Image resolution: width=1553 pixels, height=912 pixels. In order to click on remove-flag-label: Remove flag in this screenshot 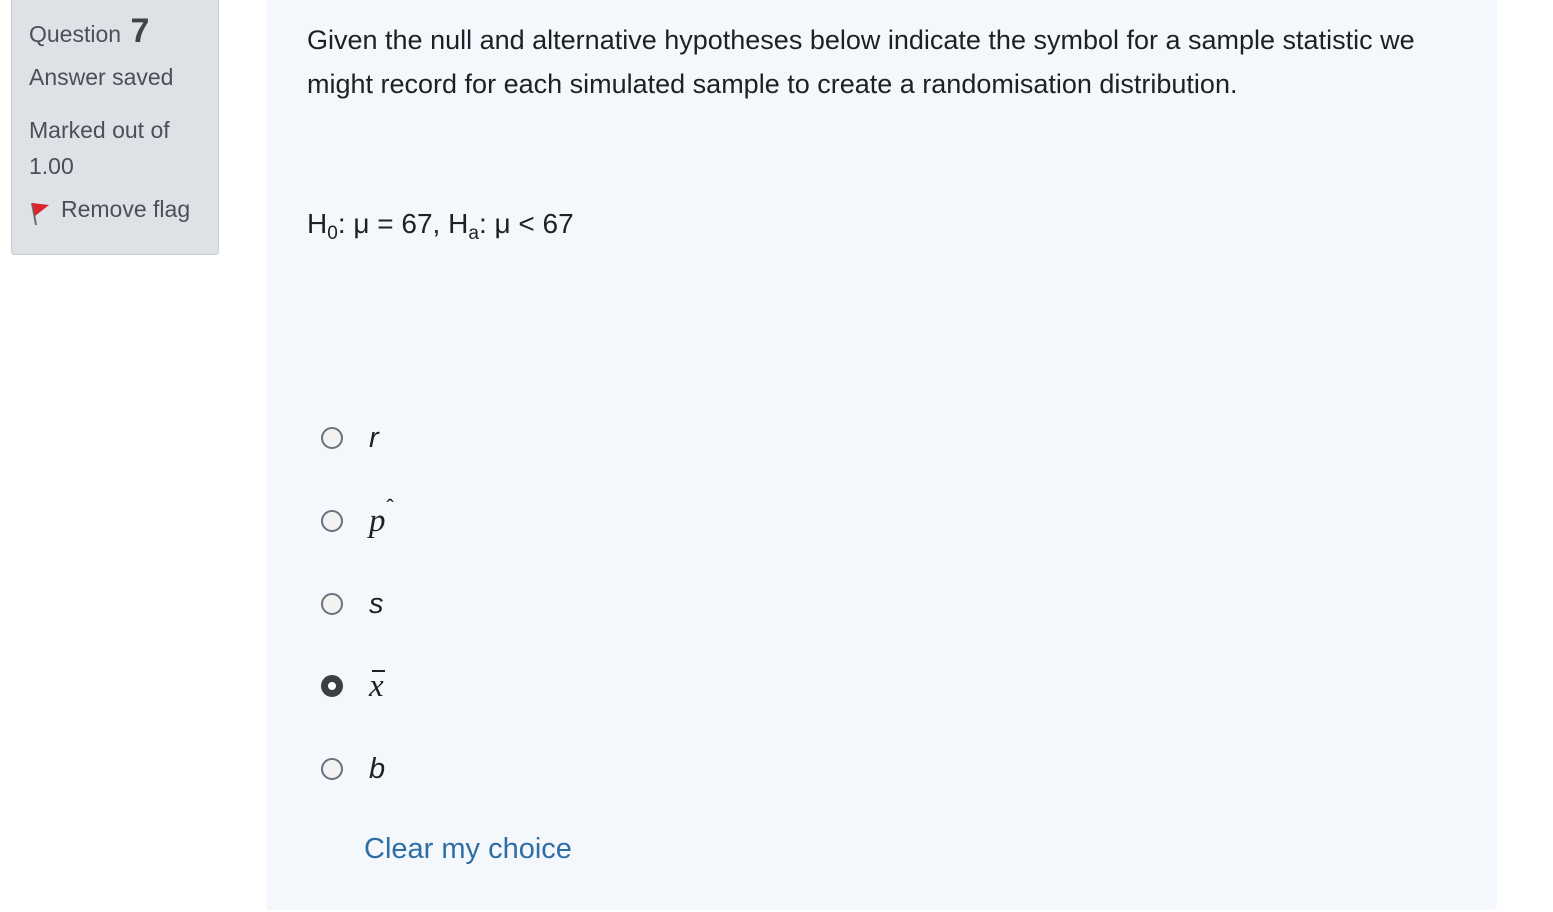, I will do `click(126, 209)`.